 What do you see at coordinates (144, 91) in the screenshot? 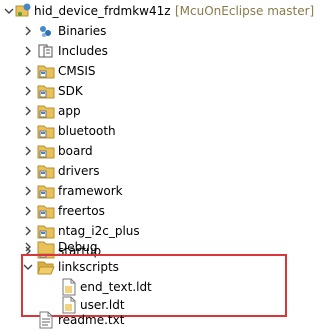
I see `tree-item-sdk: SDK` at bounding box center [144, 91].